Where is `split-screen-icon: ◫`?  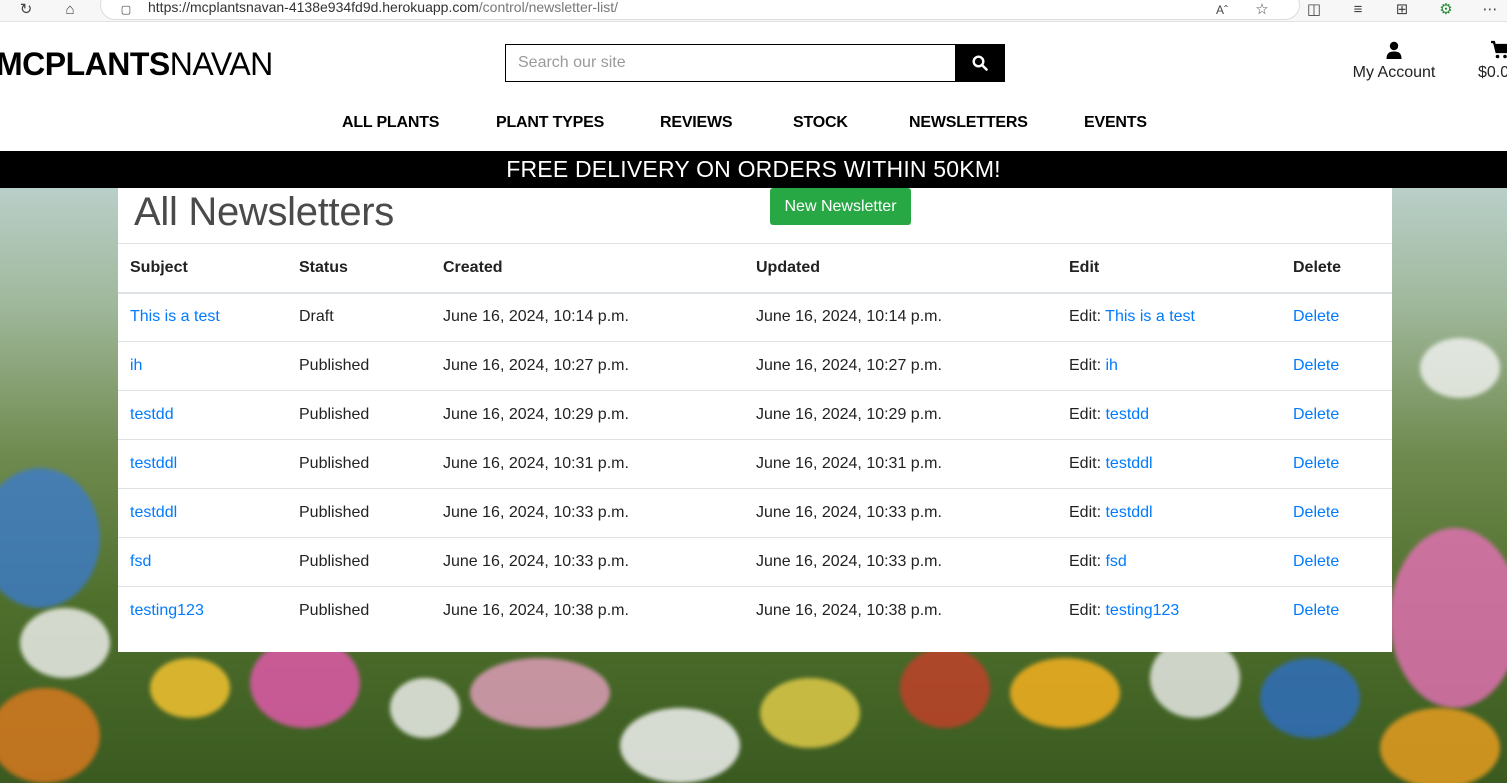 split-screen-icon: ◫ is located at coordinates (1314, 10).